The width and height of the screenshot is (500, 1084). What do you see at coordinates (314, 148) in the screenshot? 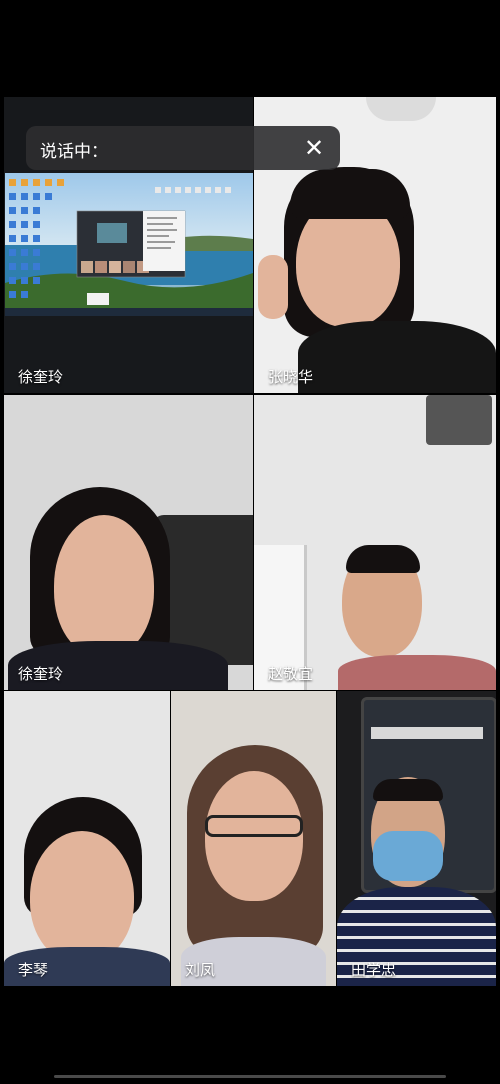
I see `close-icon: ✕` at bounding box center [314, 148].